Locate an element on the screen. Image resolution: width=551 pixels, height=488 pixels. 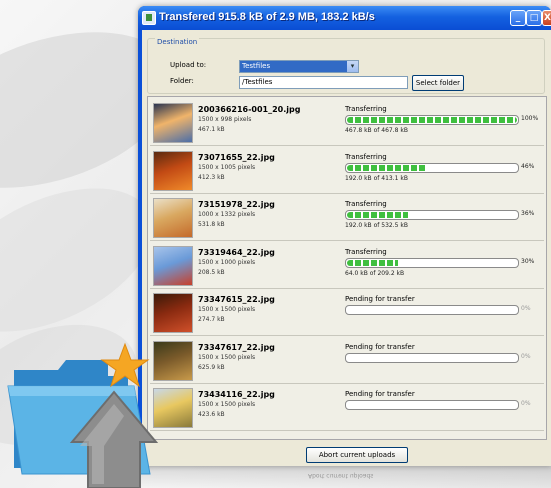
transfer-bytes: 192.0 kB of 413.1 kB is located at coordinates (376, 178).